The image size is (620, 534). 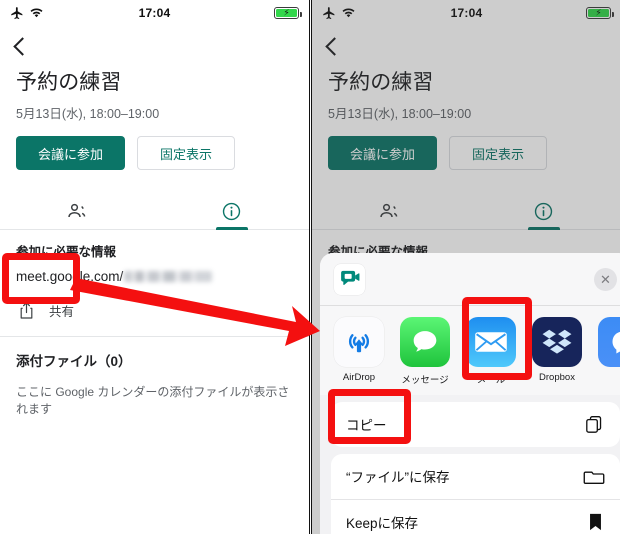 I want to click on action-save-to-keep: Keepに保存, so click(x=475, y=516).